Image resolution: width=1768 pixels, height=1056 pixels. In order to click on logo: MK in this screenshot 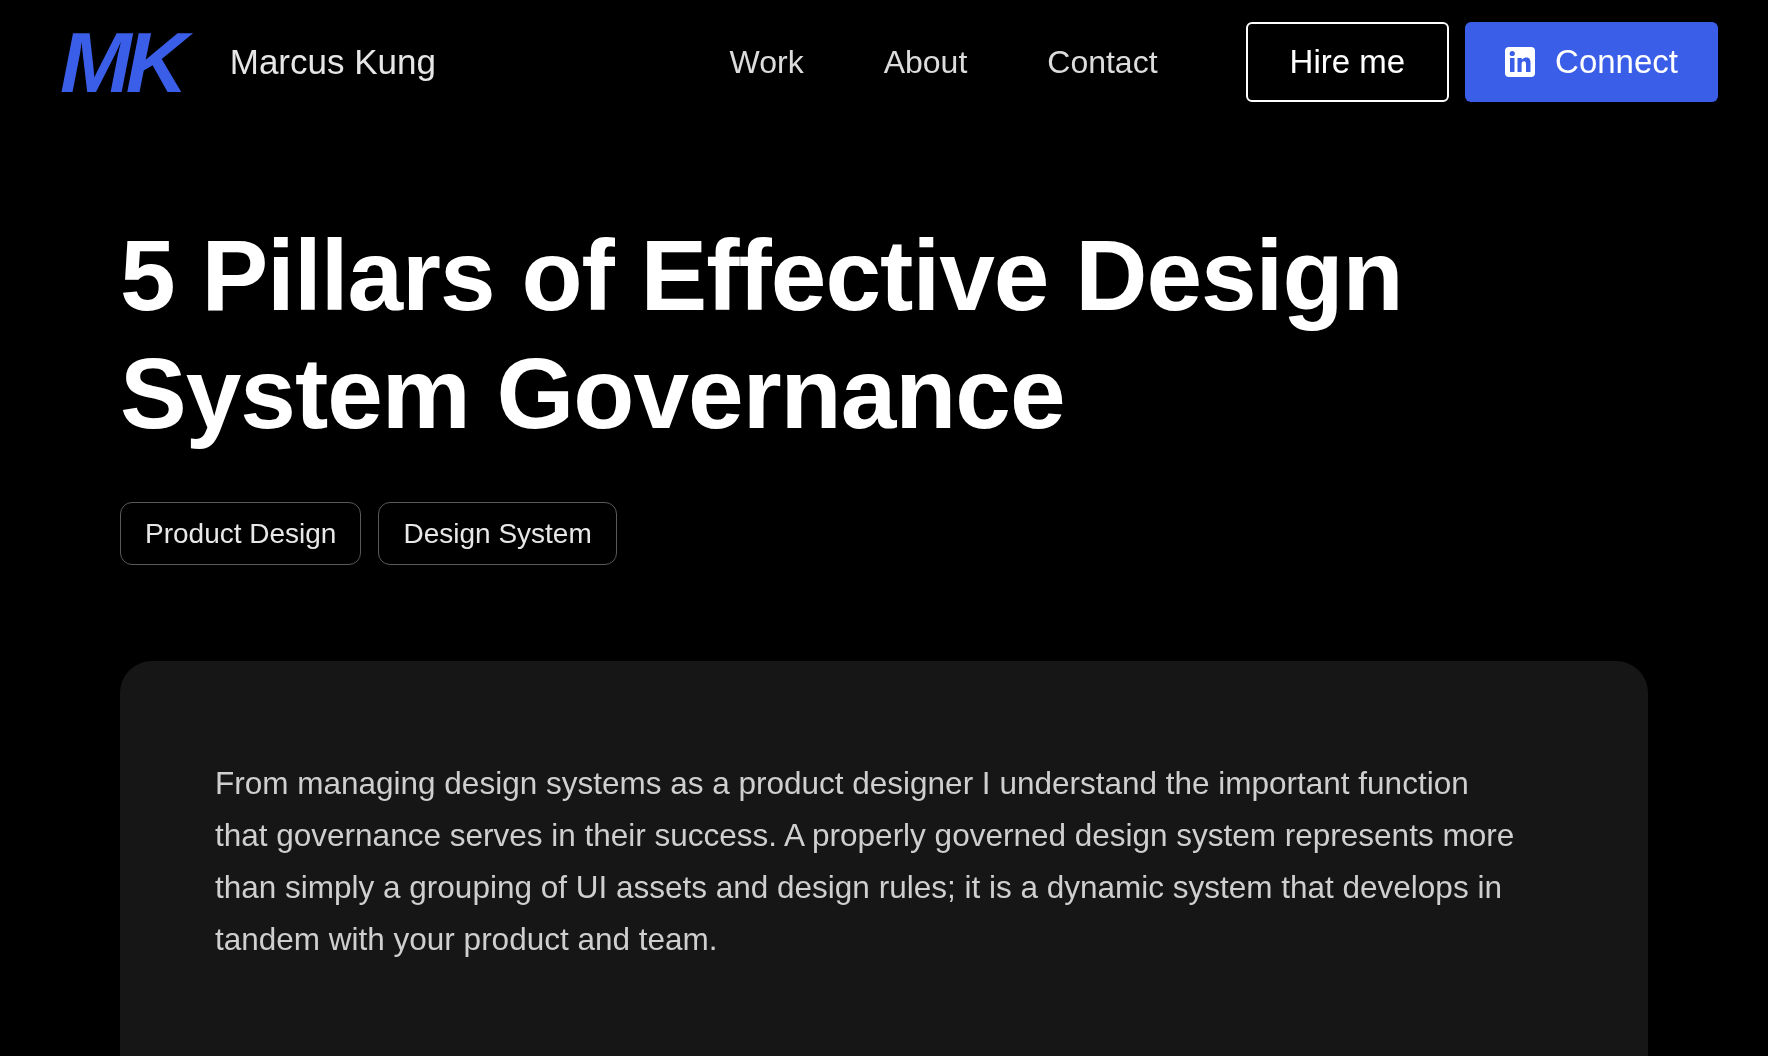, I will do `click(126, 62)`.